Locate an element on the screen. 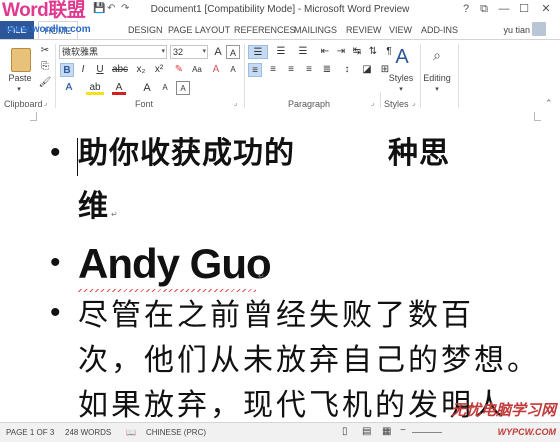 This screenshot has width=560, height=442. align-left-icon: ≡ is located at coordinates (255, 70).